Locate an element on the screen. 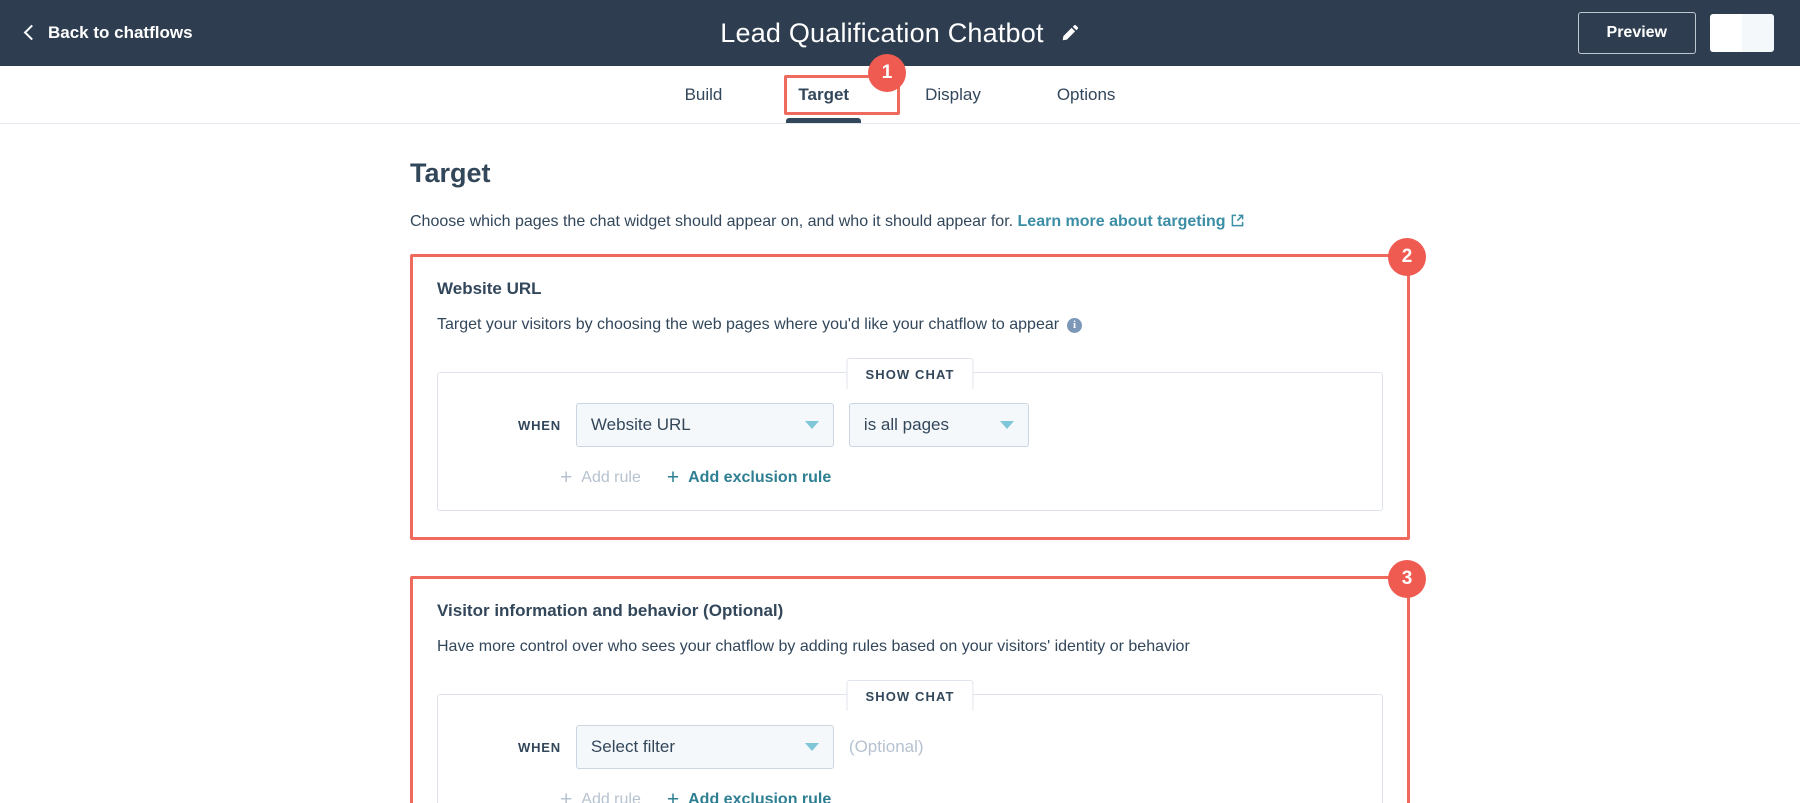  add-rule-button-visitor: + Add rule is located at coordinates (600, 796).